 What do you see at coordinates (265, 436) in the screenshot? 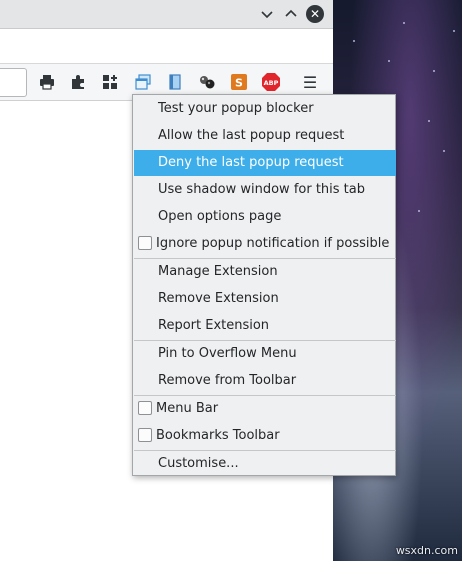
I see `menu-item-bookmarks-toolbar: Bookmarks Toolbar` at bounding box center [265, 436].